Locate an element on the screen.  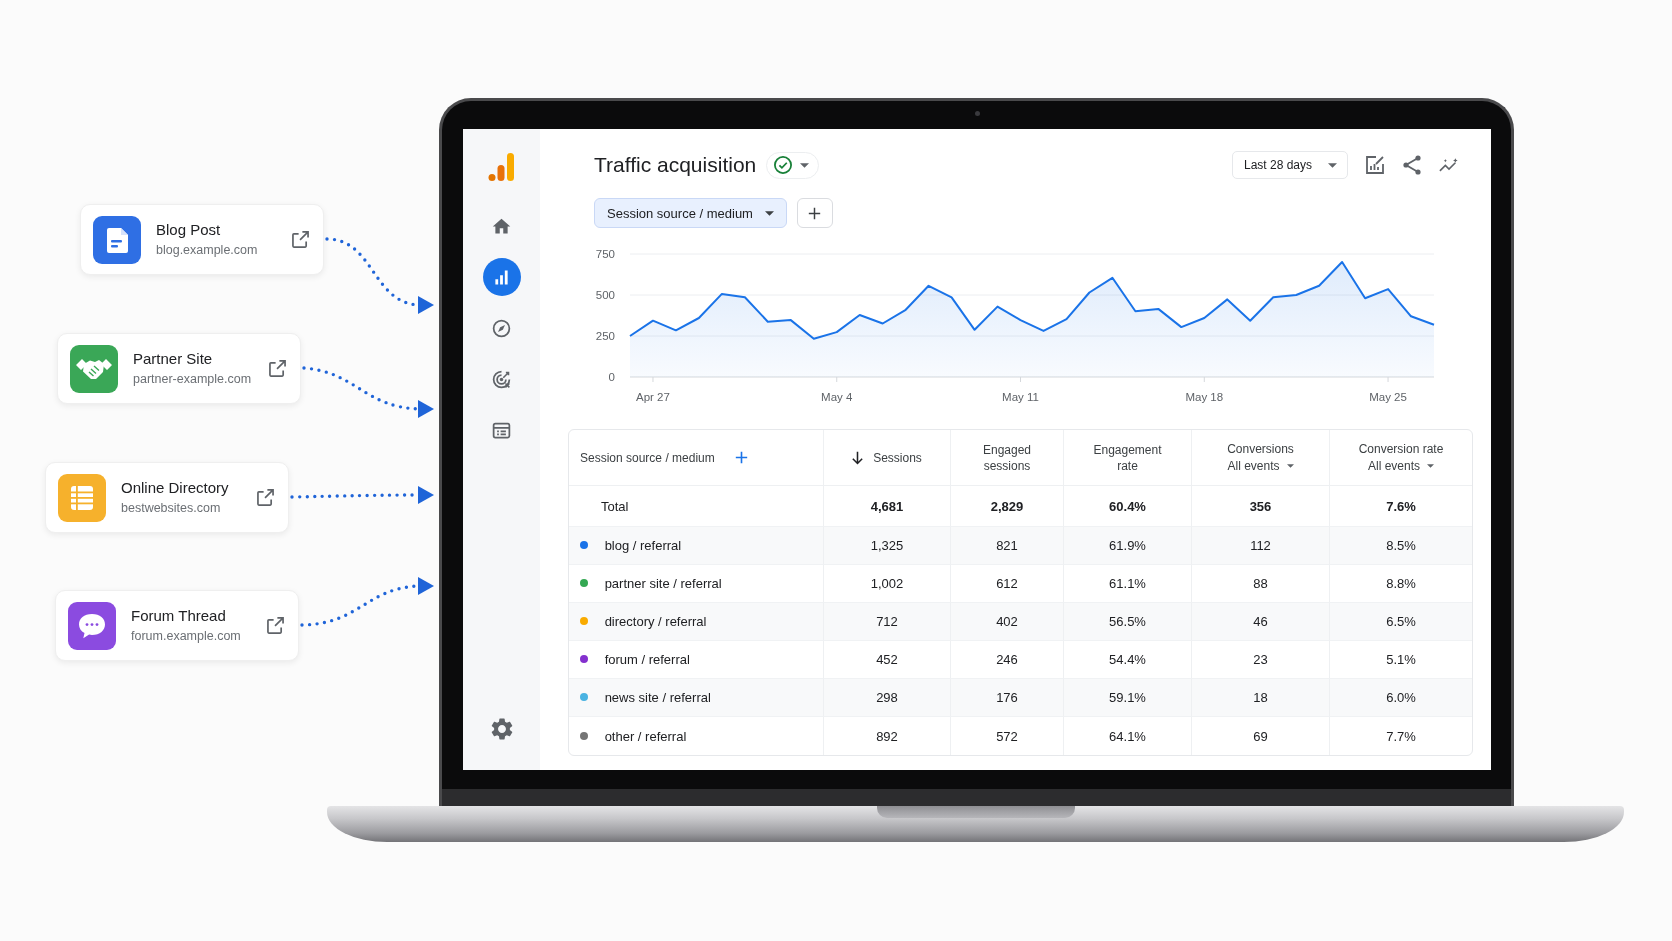
table-cell: 6.0% is located at coordinates (1401, 698).